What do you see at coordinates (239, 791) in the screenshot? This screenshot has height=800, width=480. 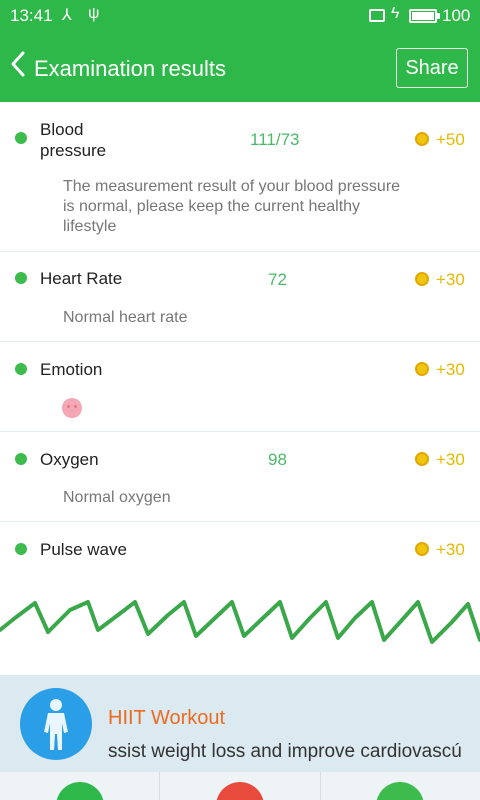 I see `gauge-icon` at bounding box center [239, 791].